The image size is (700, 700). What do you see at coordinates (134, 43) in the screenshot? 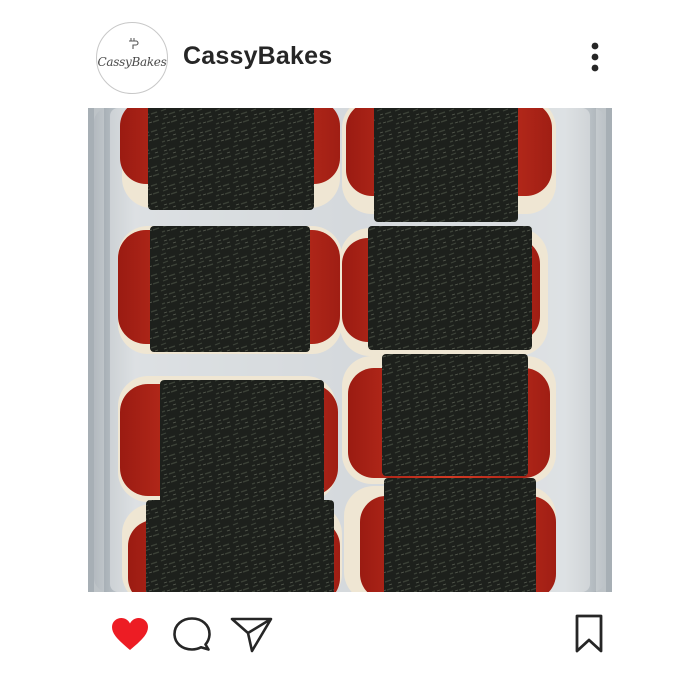
I see `hand-mixer-icon` at bounding box center [134, 43].